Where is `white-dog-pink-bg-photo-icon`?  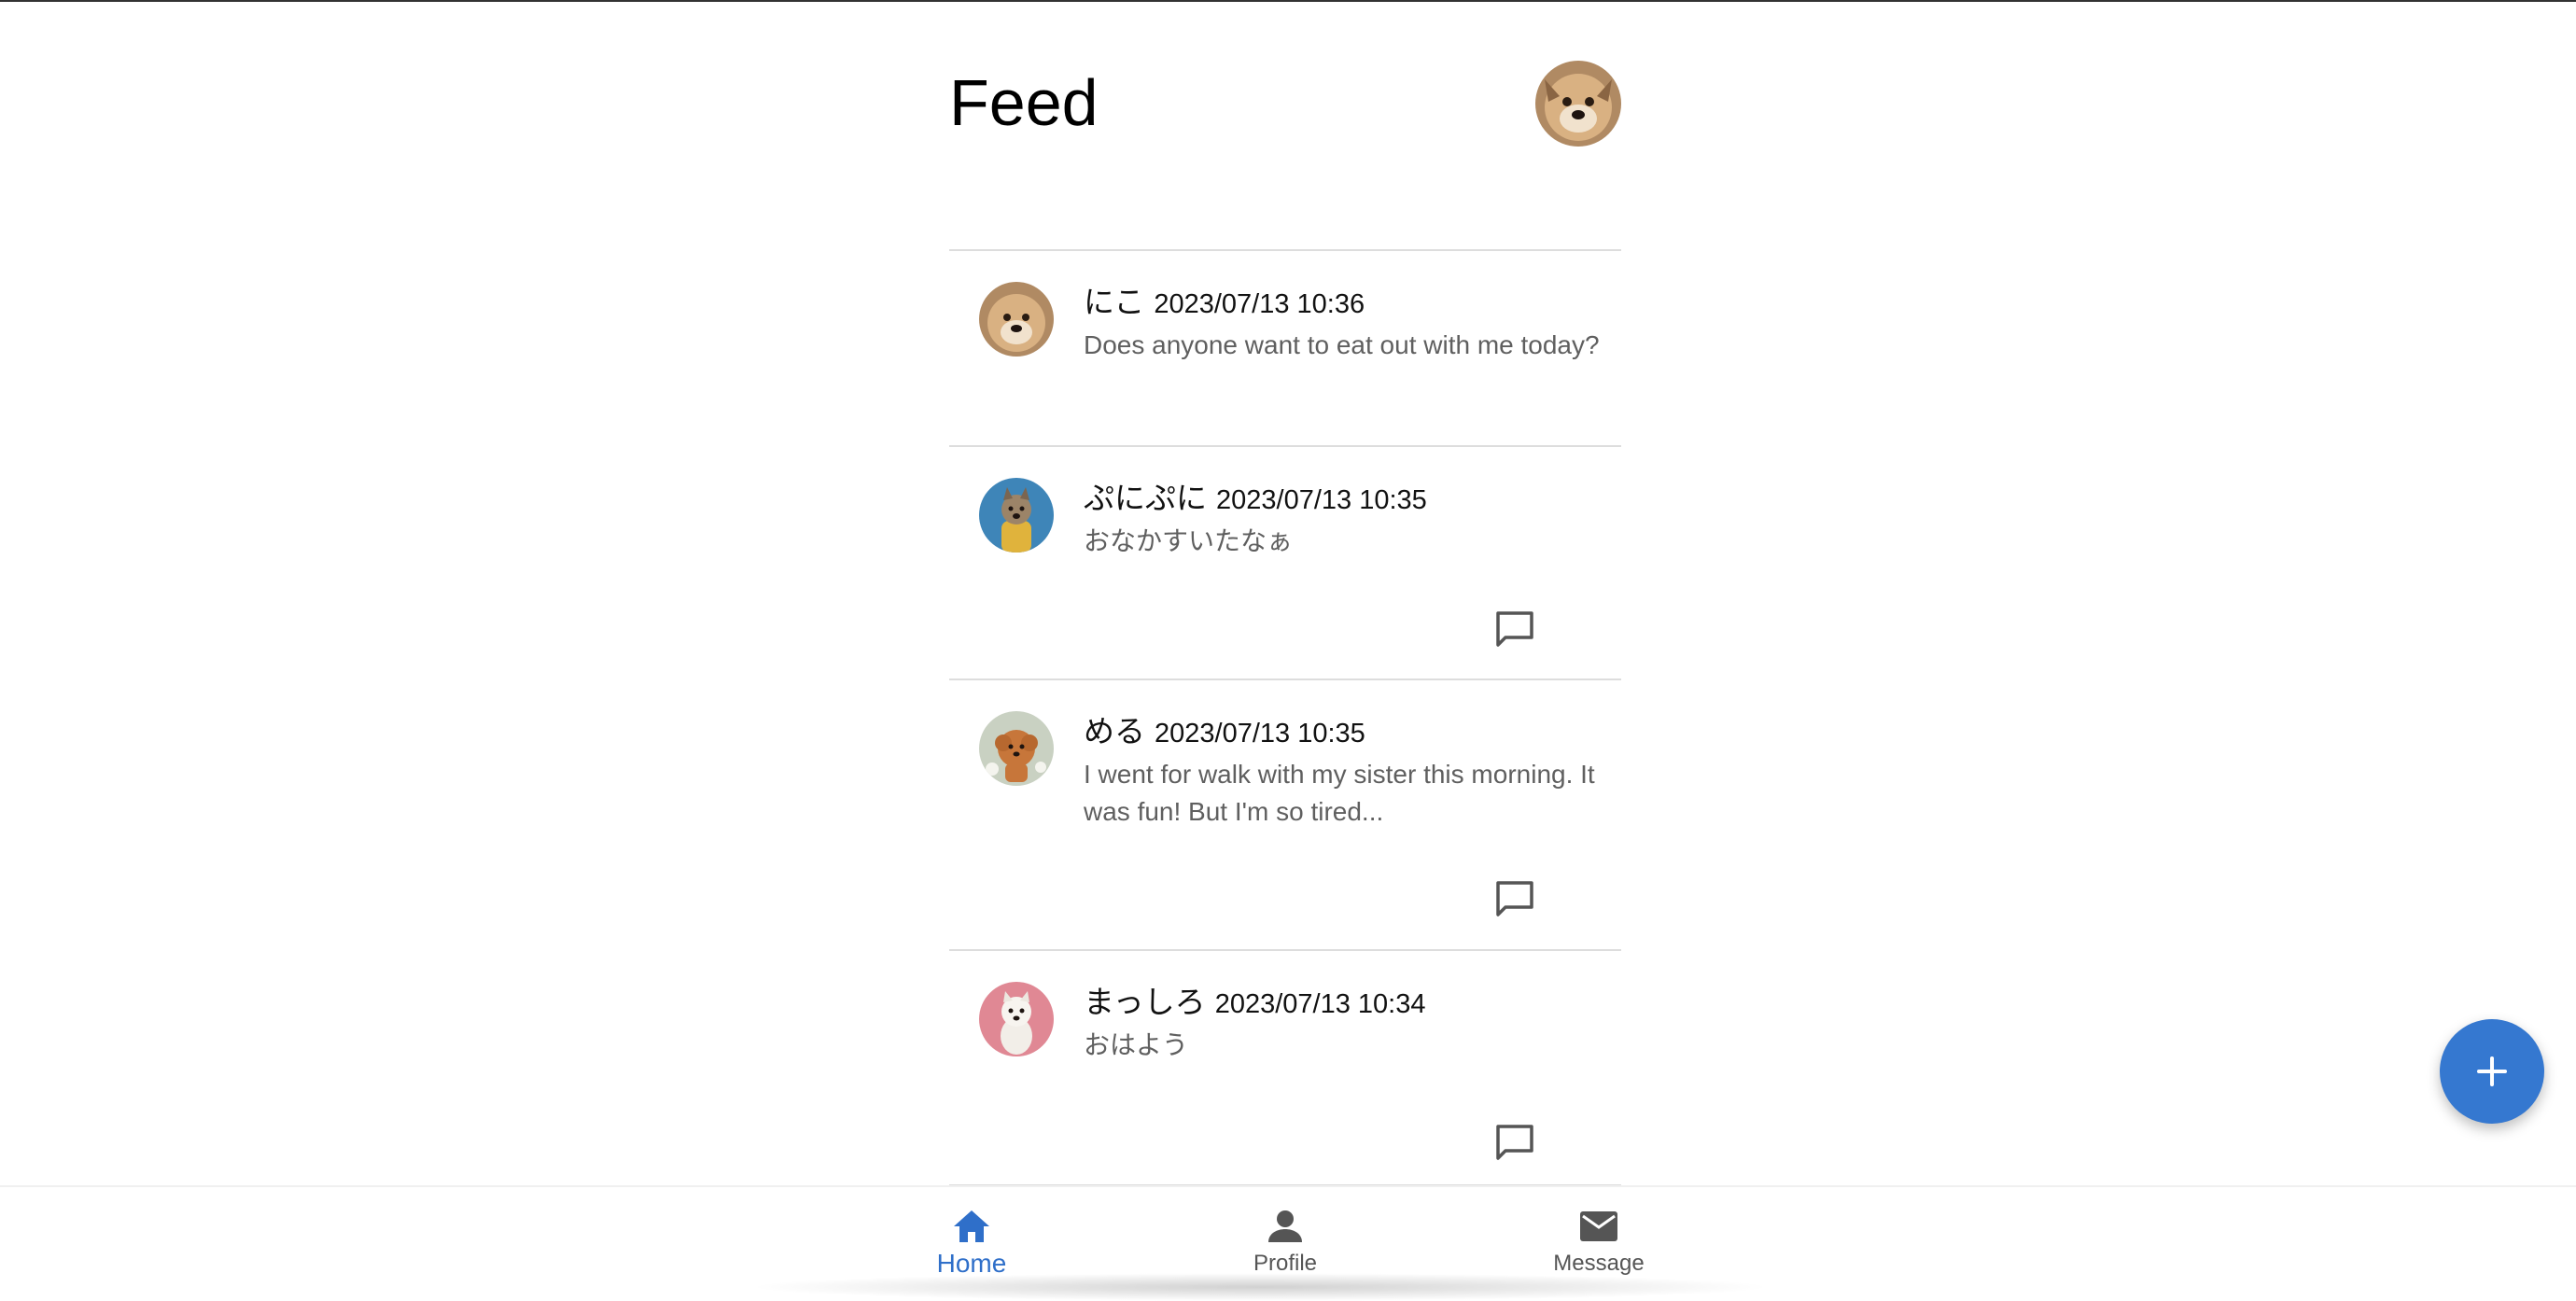 white-dog-pink-bg-photo-icon is located at coordinates (1016, 1019).